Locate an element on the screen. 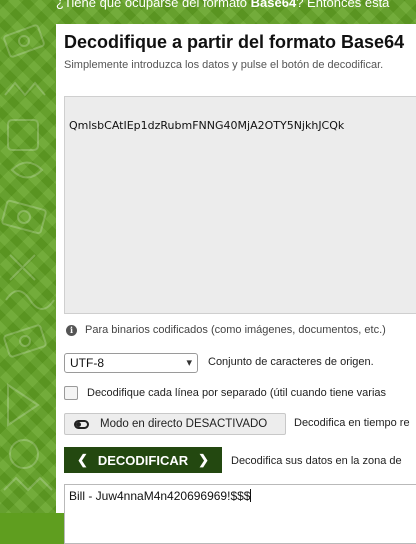 This screenshot has width=416, height=544. charset-select: UTF-8 ▾ is located at coordinates (131, 363).